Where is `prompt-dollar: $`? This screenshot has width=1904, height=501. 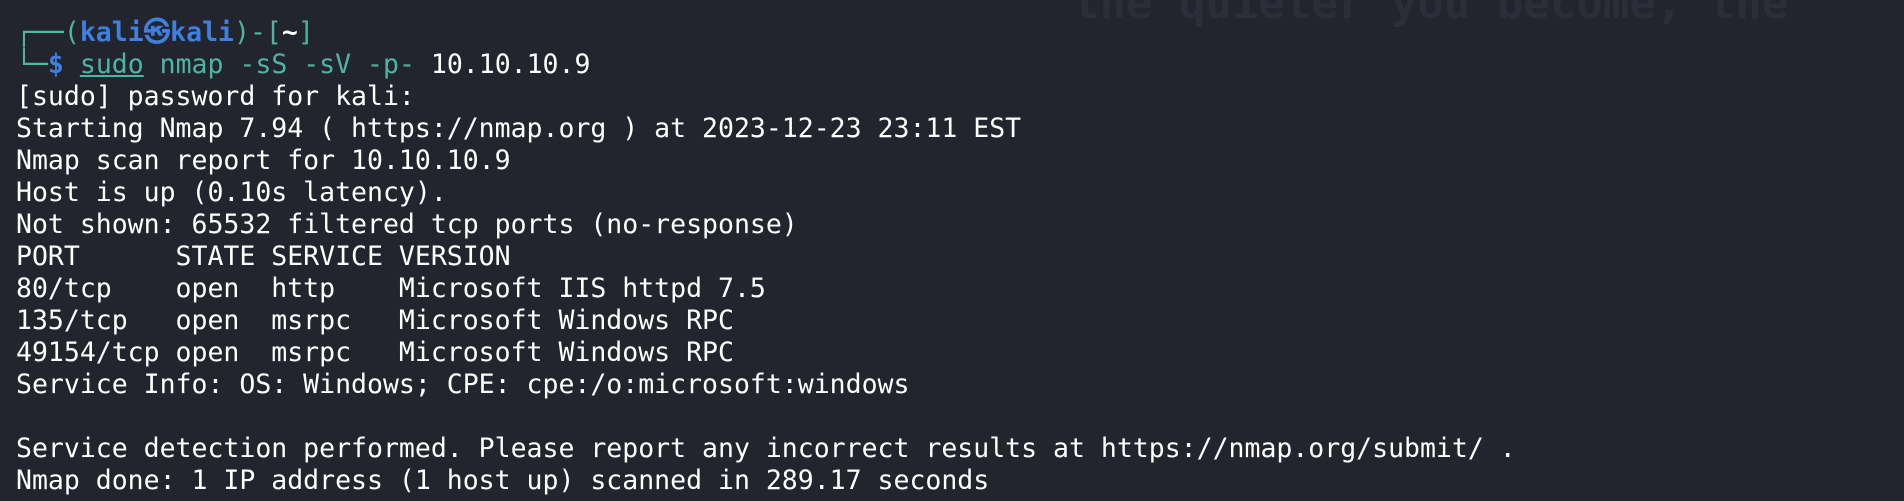
prompt-dollar: $ is located at coordinates (55, 64).